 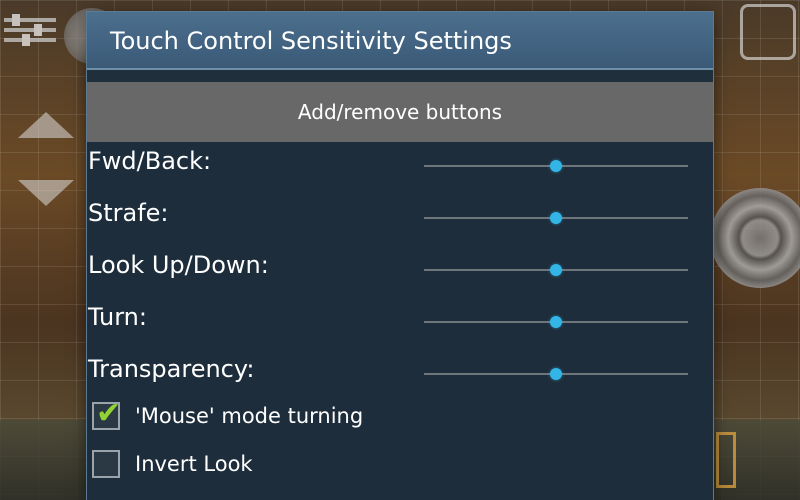 I want to click on slider-label: Strafe:, so click(x=128, y=213).